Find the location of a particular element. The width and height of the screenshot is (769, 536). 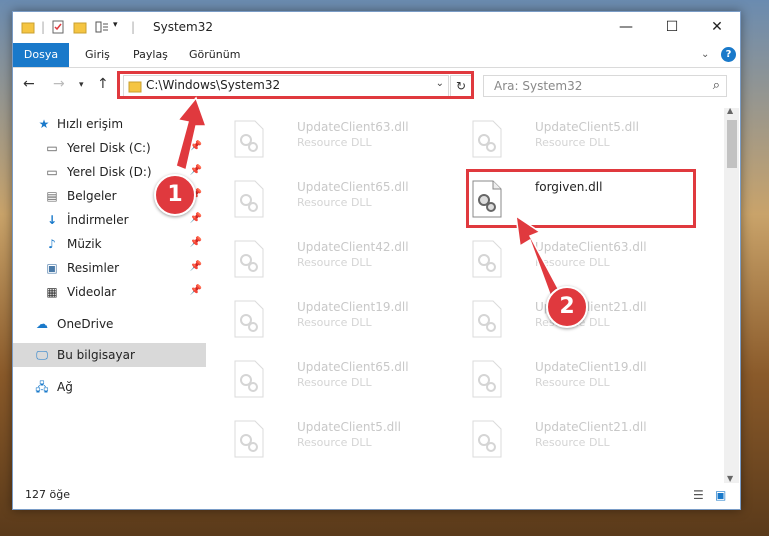

step-1-badge: 1 is located at coordinates (175, 195).